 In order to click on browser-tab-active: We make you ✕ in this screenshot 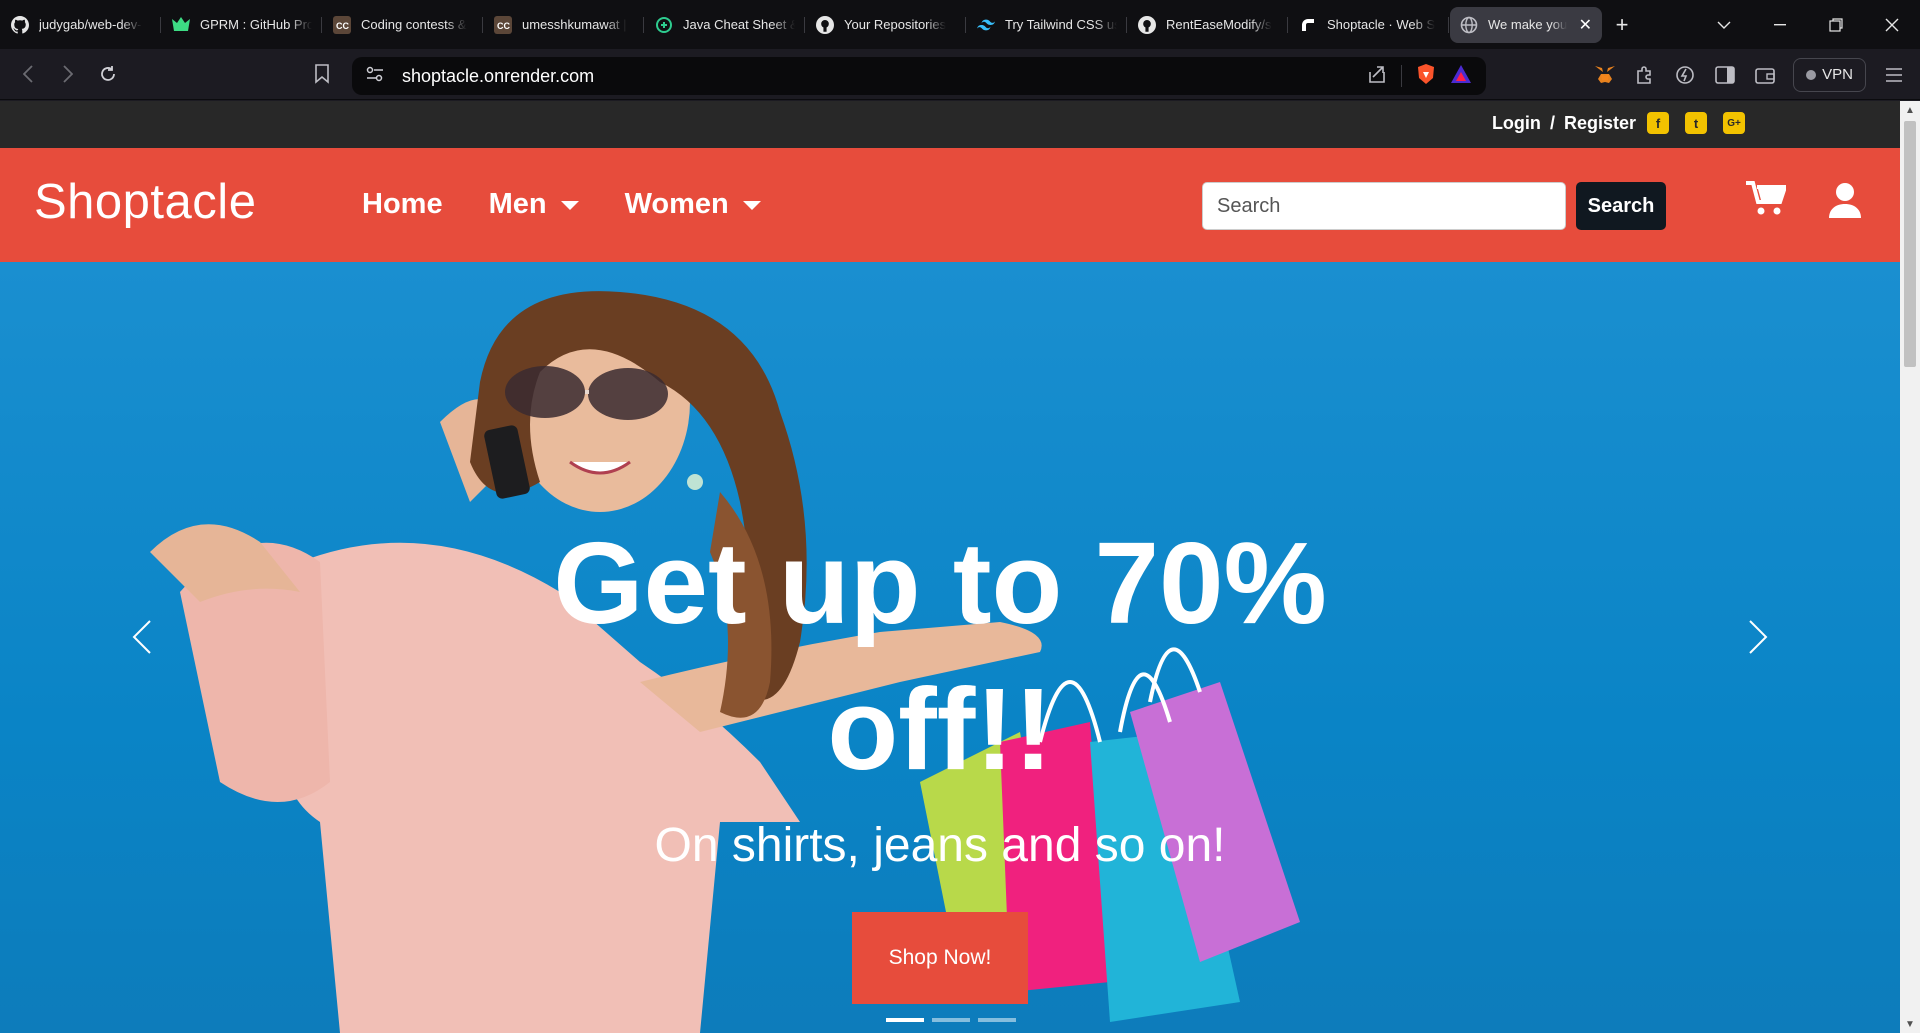, I will do `click(1526, 24)`.